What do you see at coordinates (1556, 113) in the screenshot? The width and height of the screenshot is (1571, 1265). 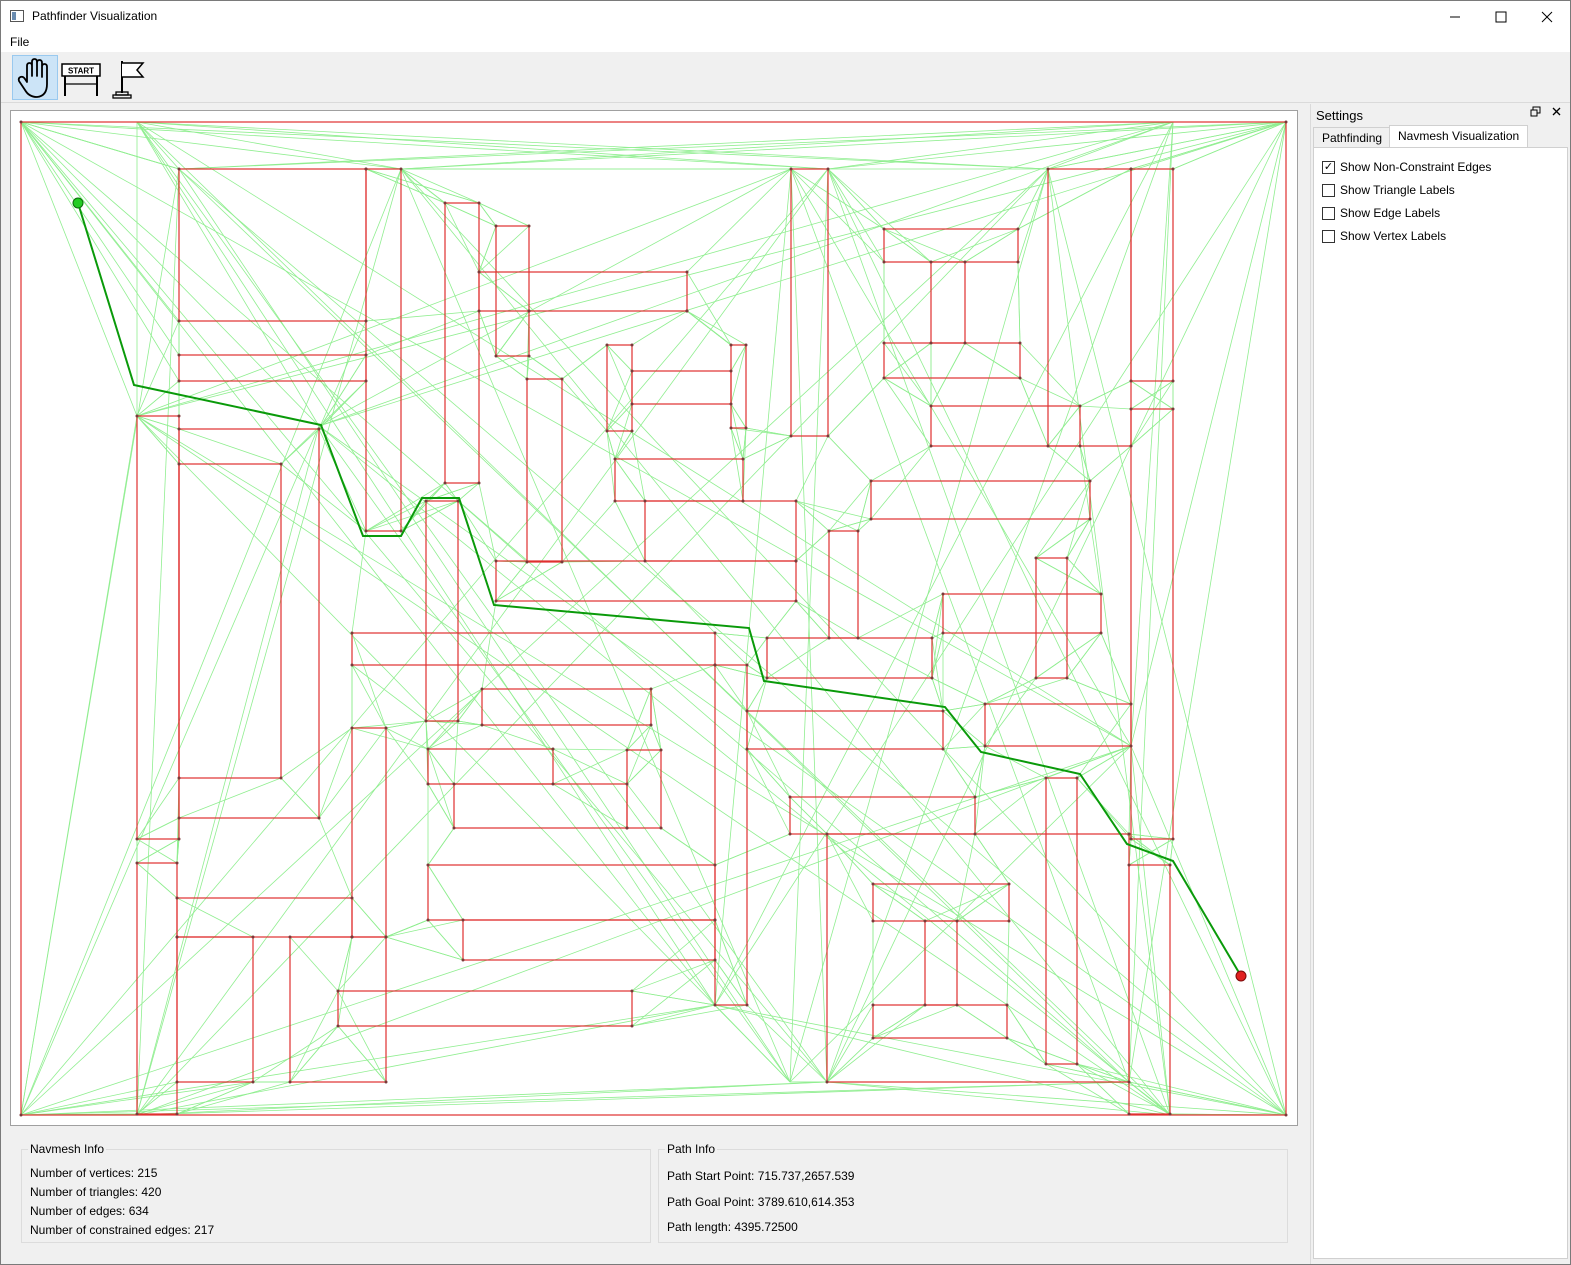 I see `dock-close-button` at bounding box center [1556, 113].